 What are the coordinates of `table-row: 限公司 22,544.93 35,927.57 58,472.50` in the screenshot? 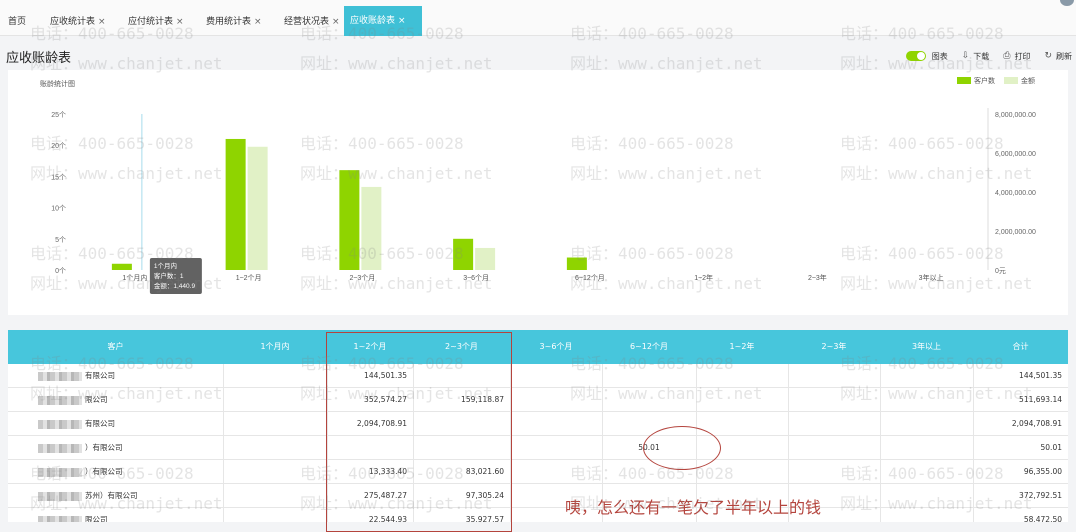 It's located at (538, 515).